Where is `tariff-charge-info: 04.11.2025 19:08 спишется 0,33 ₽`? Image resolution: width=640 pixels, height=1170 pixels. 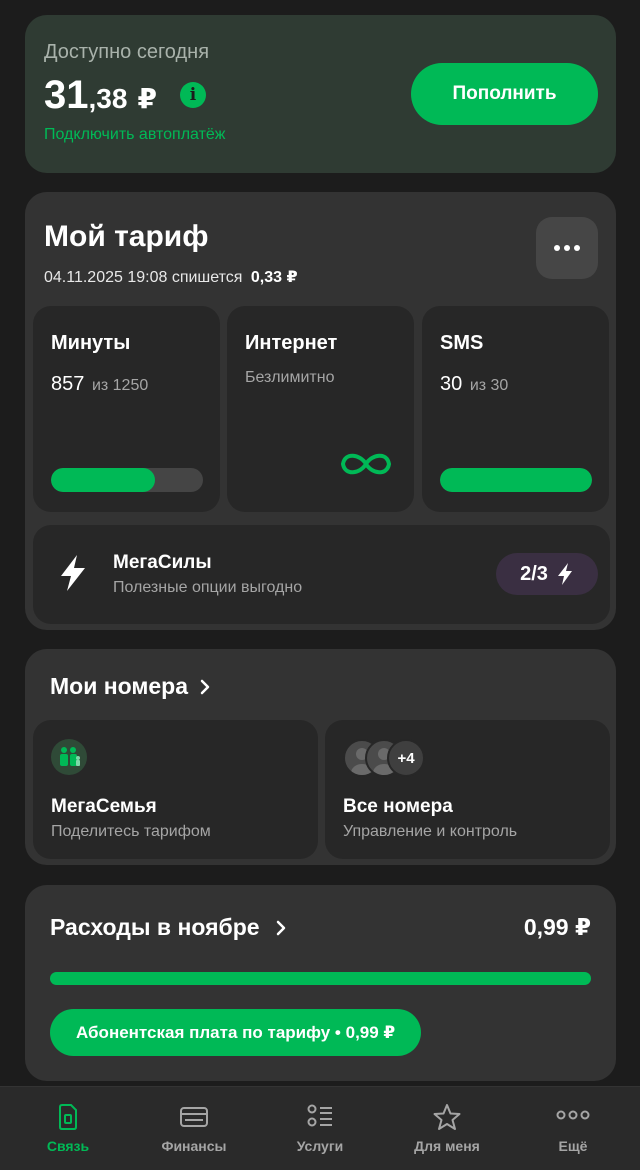
tariff-charge-info: 04.11.2025 19:08 спишется 0,33 ₽ is located at coordinates (171, 277).